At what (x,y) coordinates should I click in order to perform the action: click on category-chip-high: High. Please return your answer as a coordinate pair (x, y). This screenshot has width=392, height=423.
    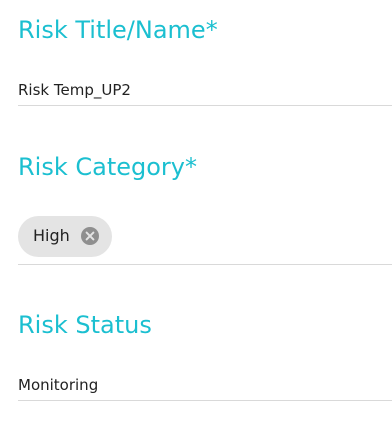
    Looking at the image, I should click on (65, 236).